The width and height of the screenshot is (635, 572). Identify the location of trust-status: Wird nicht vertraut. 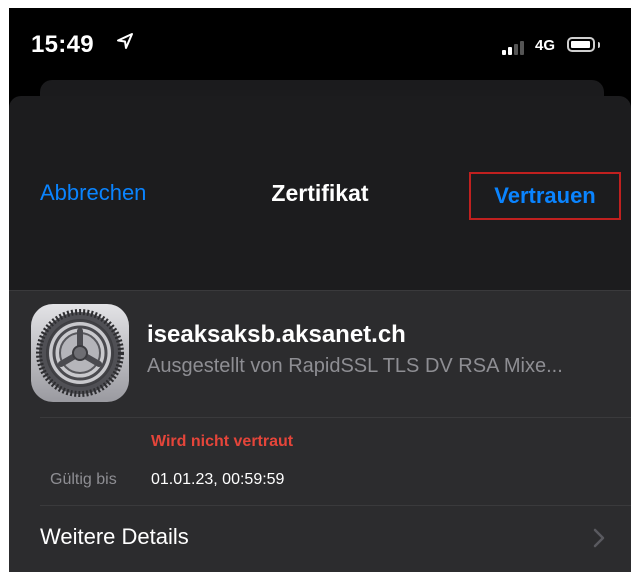
(222, 441).